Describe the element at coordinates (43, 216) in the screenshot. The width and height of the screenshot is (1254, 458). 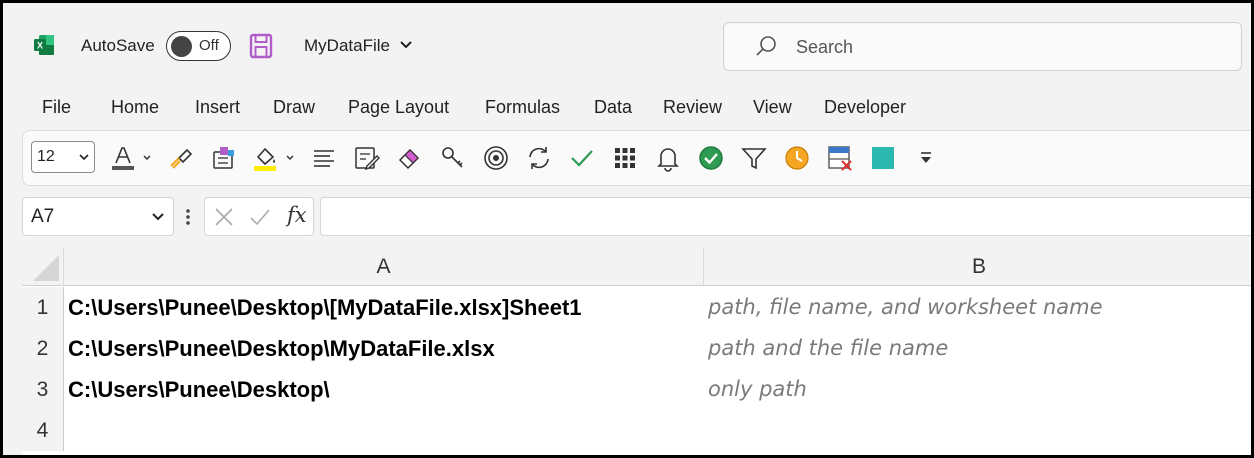
I see `name-box-value: A7` at that location.